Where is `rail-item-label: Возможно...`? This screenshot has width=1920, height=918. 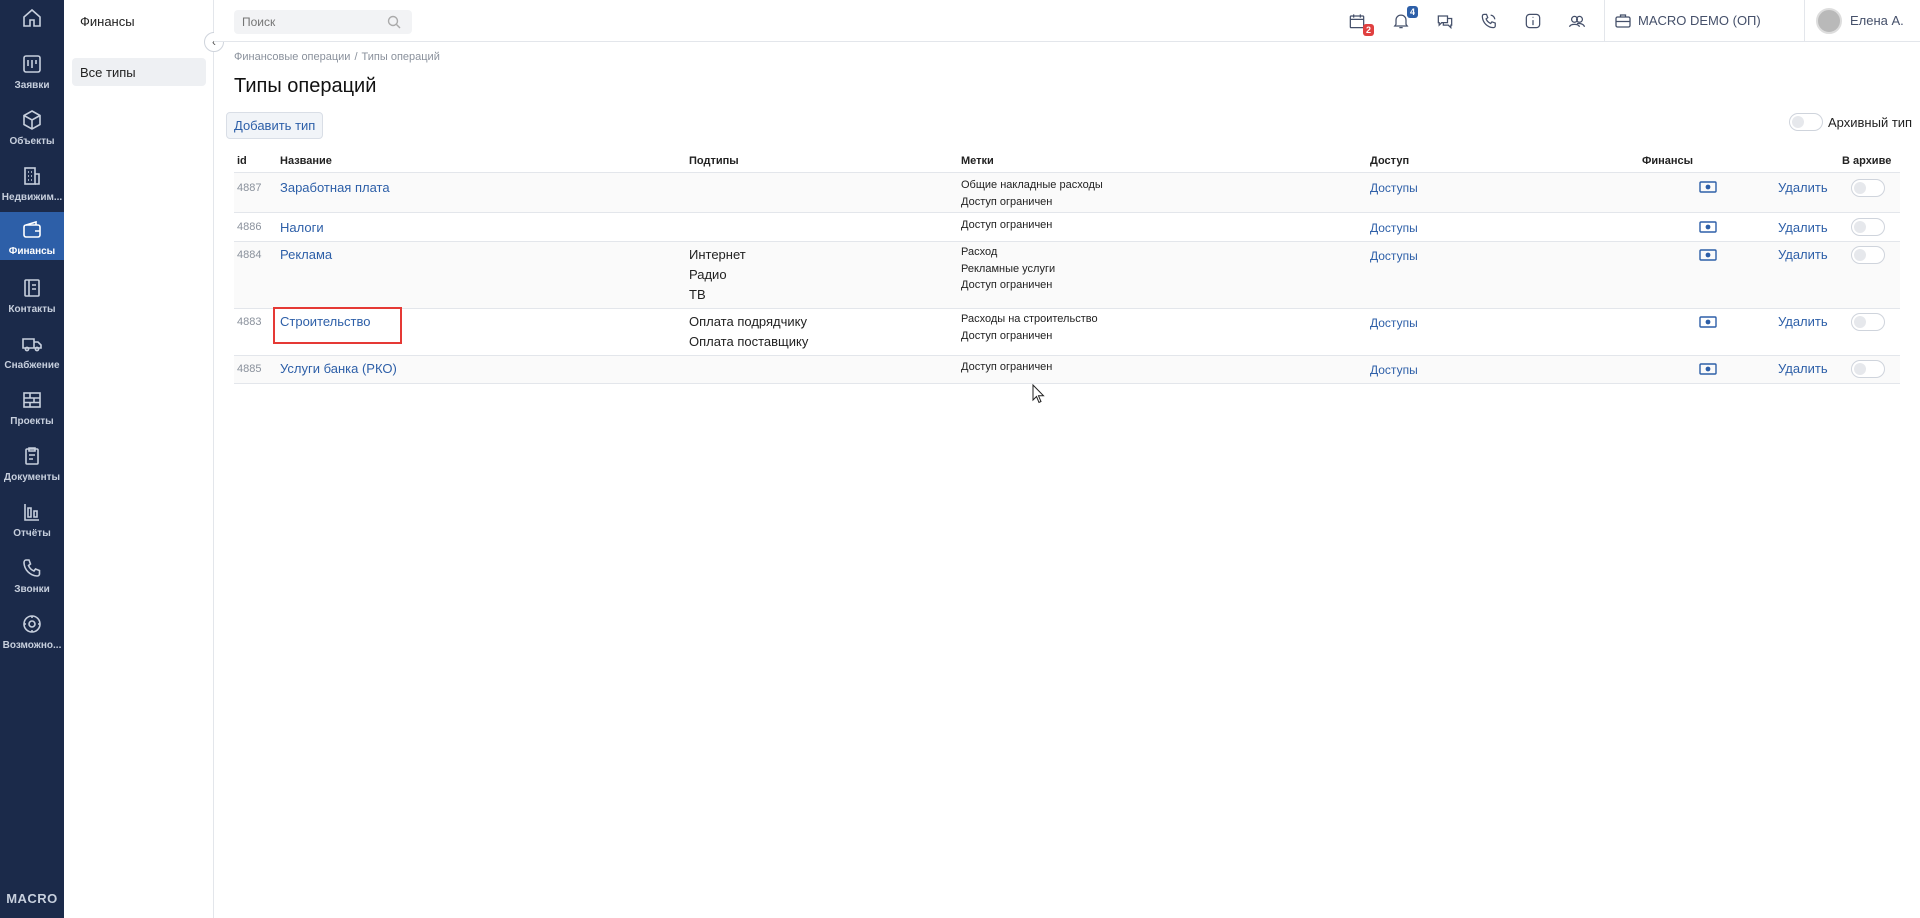
rail-item-label: Возможно... is located at coordinates (32, 645).